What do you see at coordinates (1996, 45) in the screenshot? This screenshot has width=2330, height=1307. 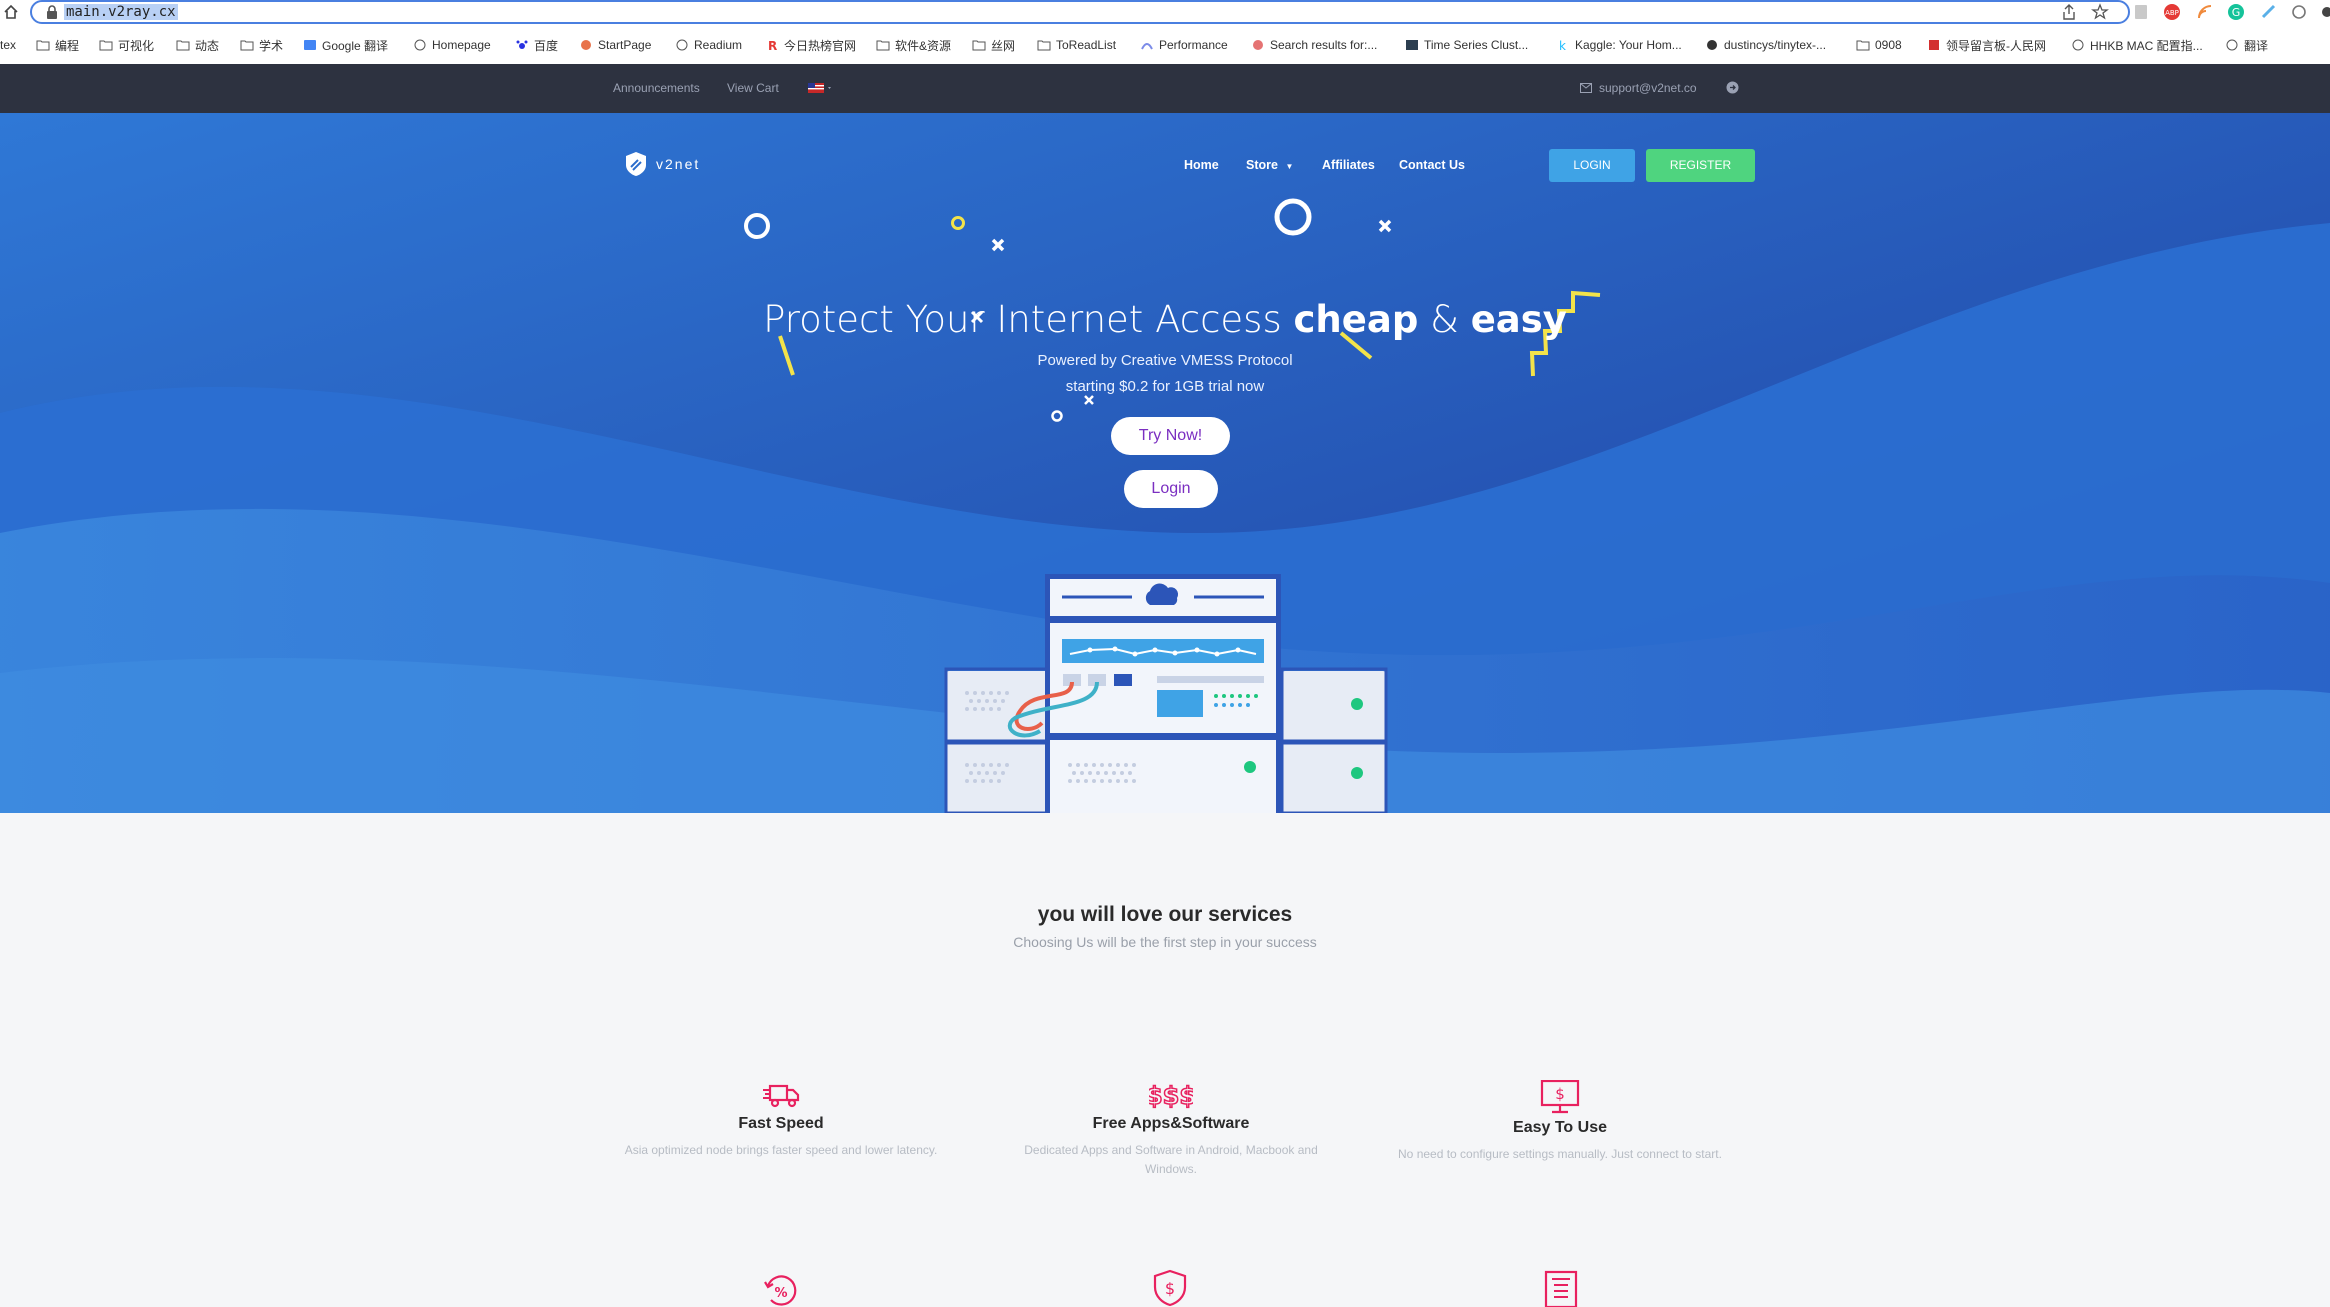 I see `bookmark-label: 领导留言板-人民网` at bounding box center [1996, 45].